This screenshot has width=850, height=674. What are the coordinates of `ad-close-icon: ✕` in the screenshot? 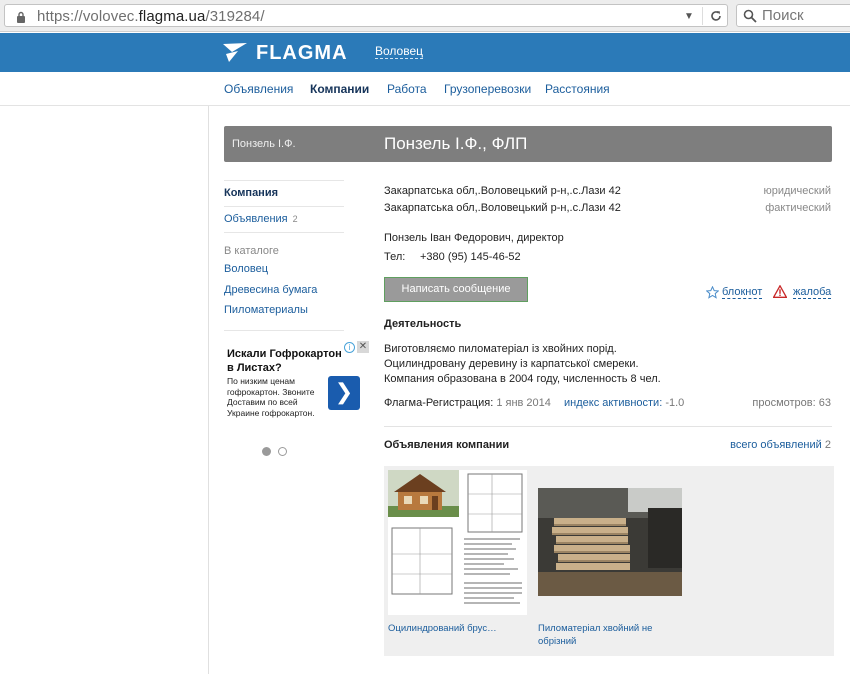 It's located at (363, 347).